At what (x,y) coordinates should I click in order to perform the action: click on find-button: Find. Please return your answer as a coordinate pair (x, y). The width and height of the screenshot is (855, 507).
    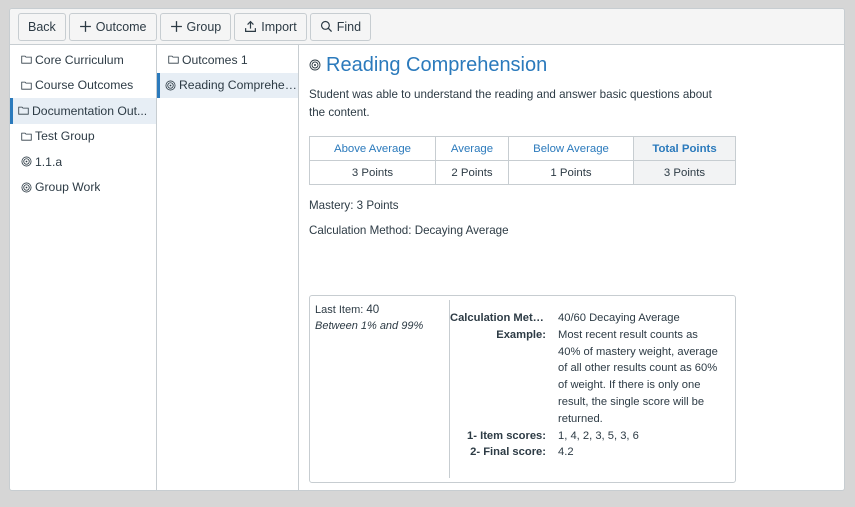
    Looking at the image, I should click on (340, 26).